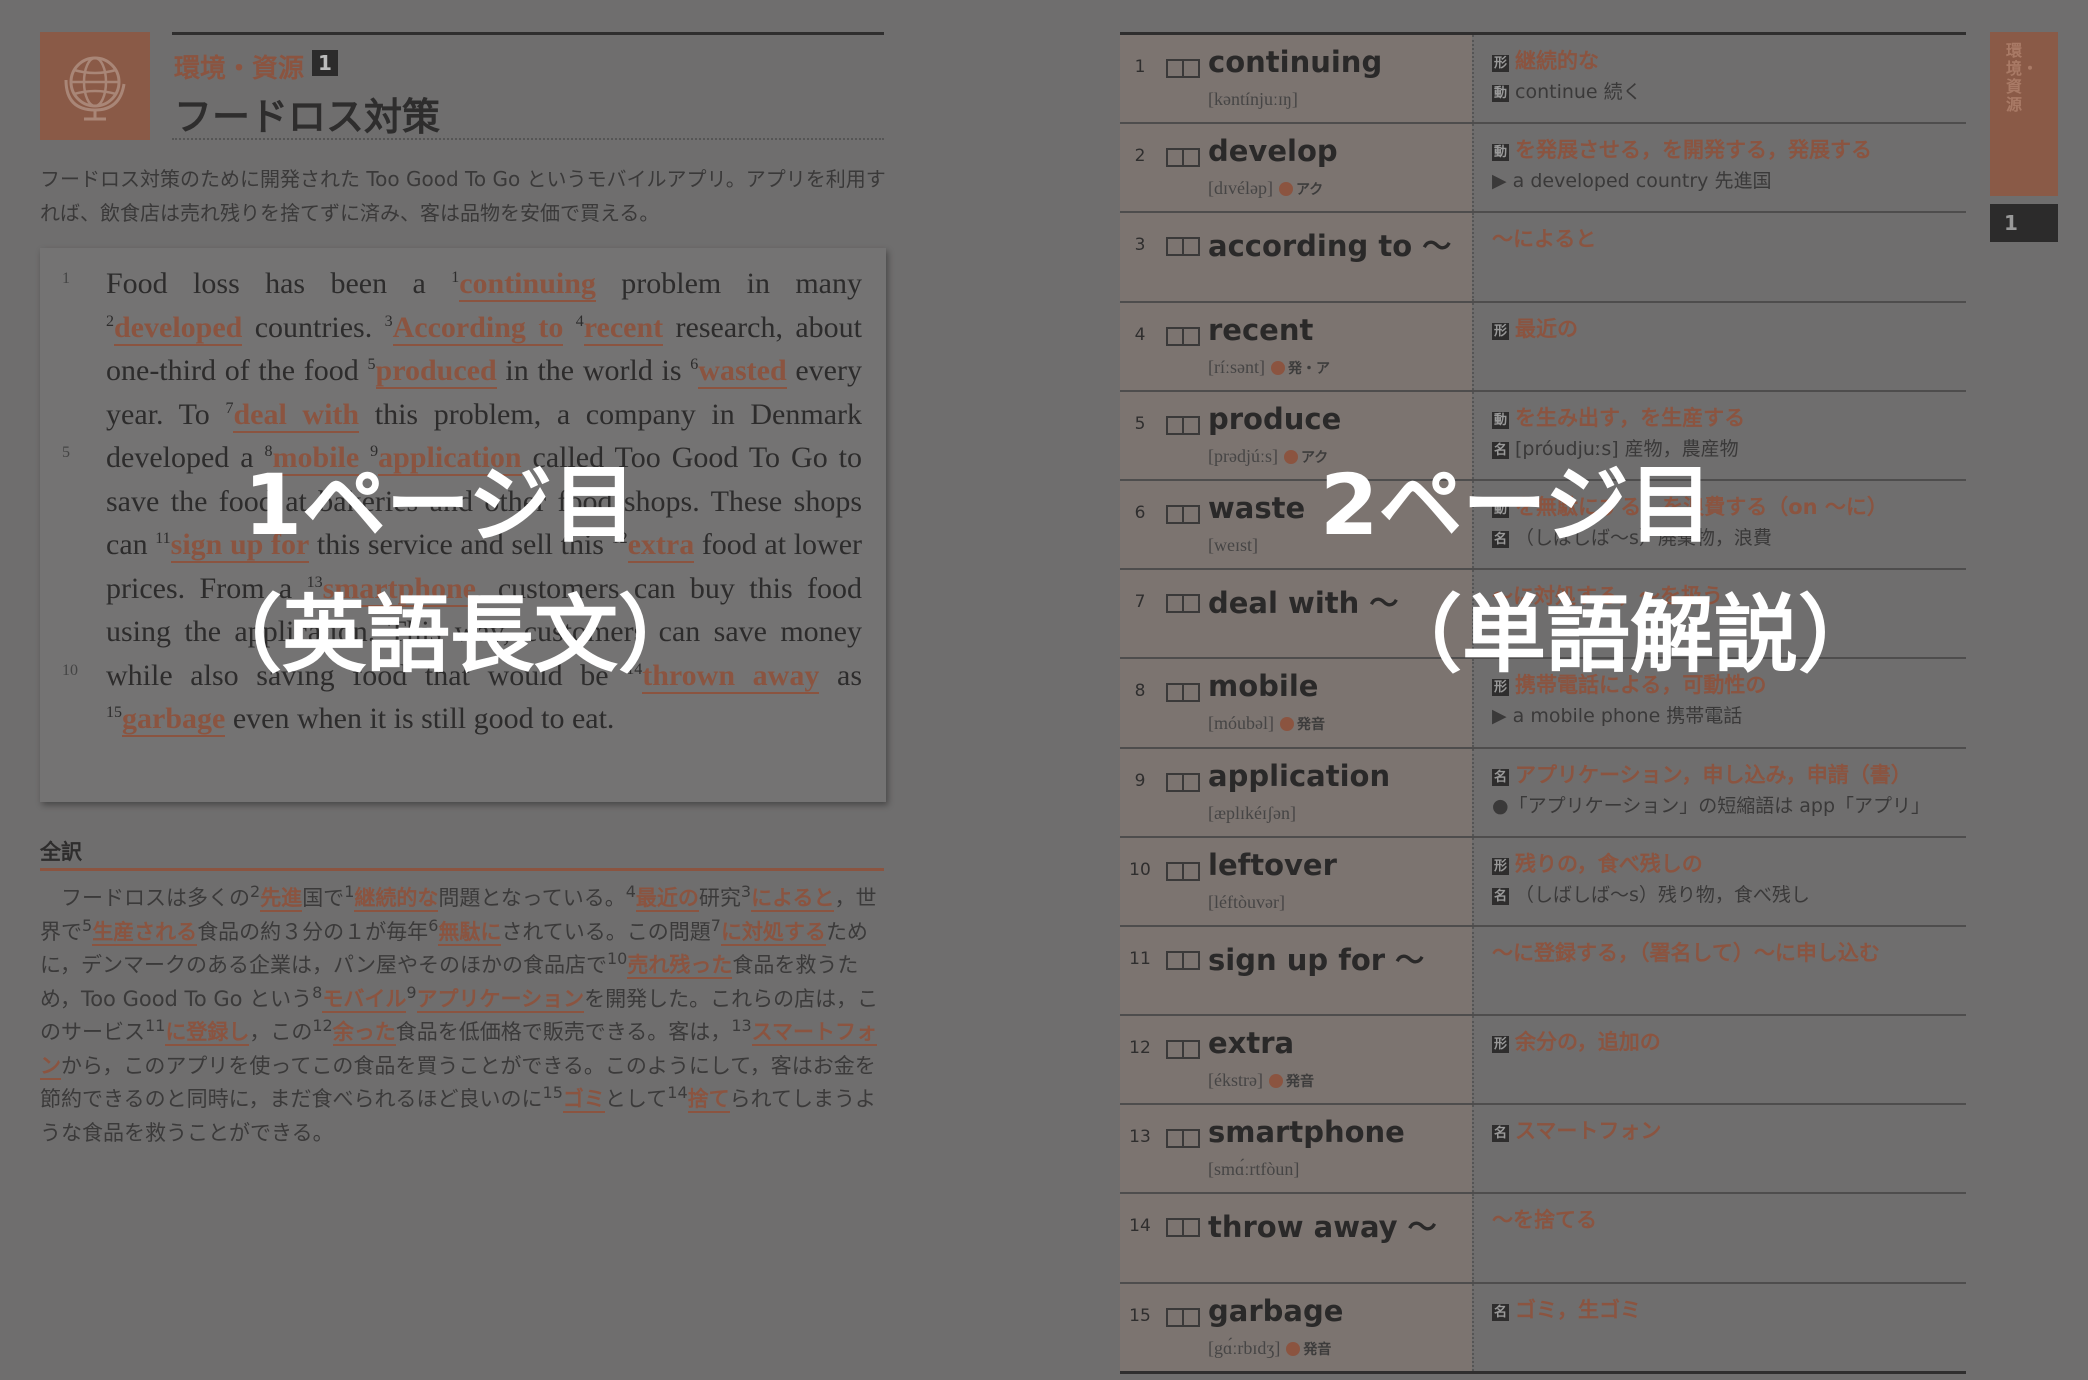 This screenshot has width=2088, height=1380. I want to click on vocab-note: ▶ a developed country 先進国, so click(1632, 181).